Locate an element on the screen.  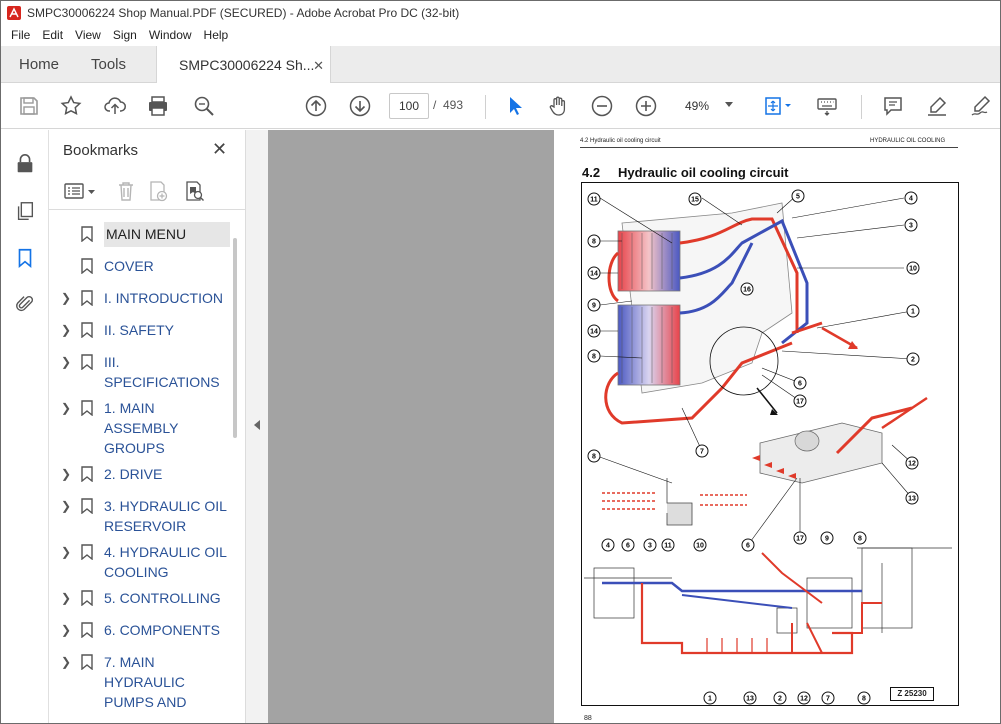
bookmark-label: II. SAFETY is located at coordinates (139, 330).